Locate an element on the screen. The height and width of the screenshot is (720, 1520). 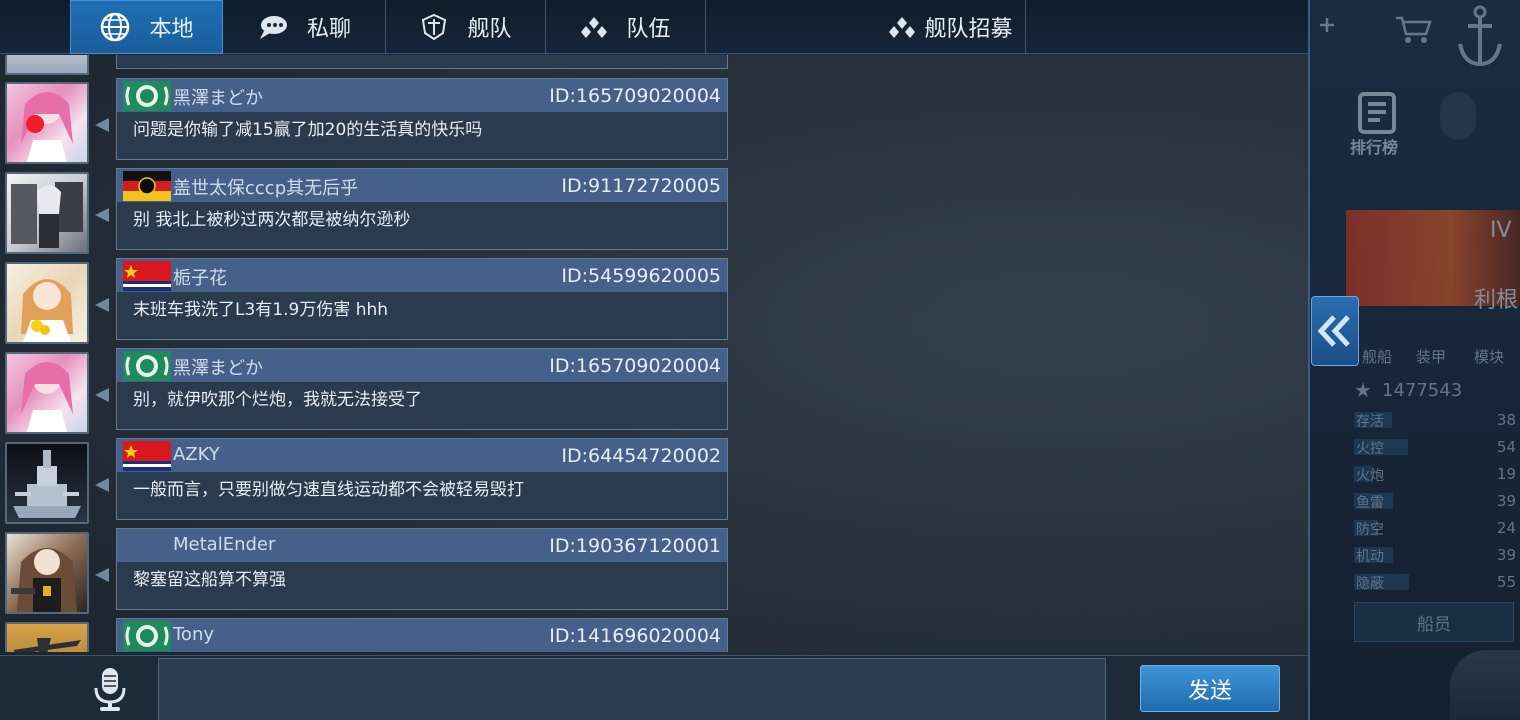
stat-label: 防空 is located at coordinates (1370, 530).